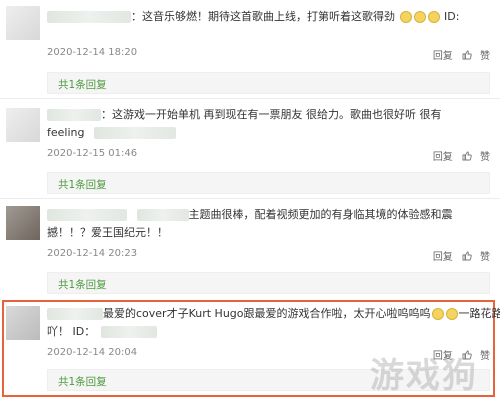  I want to click on watermark-logo: 游戏狗, so click(424, 376).